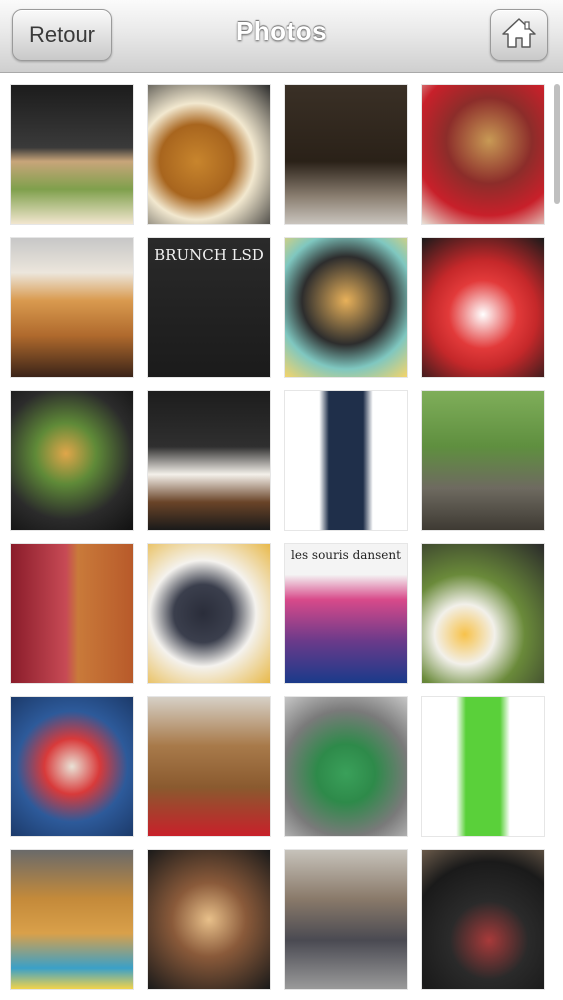 The image size is (563, 1000). Describe the element at coordinates (483, 154) in the screenshot. I see `photo-burger-fries-plate` at that location.